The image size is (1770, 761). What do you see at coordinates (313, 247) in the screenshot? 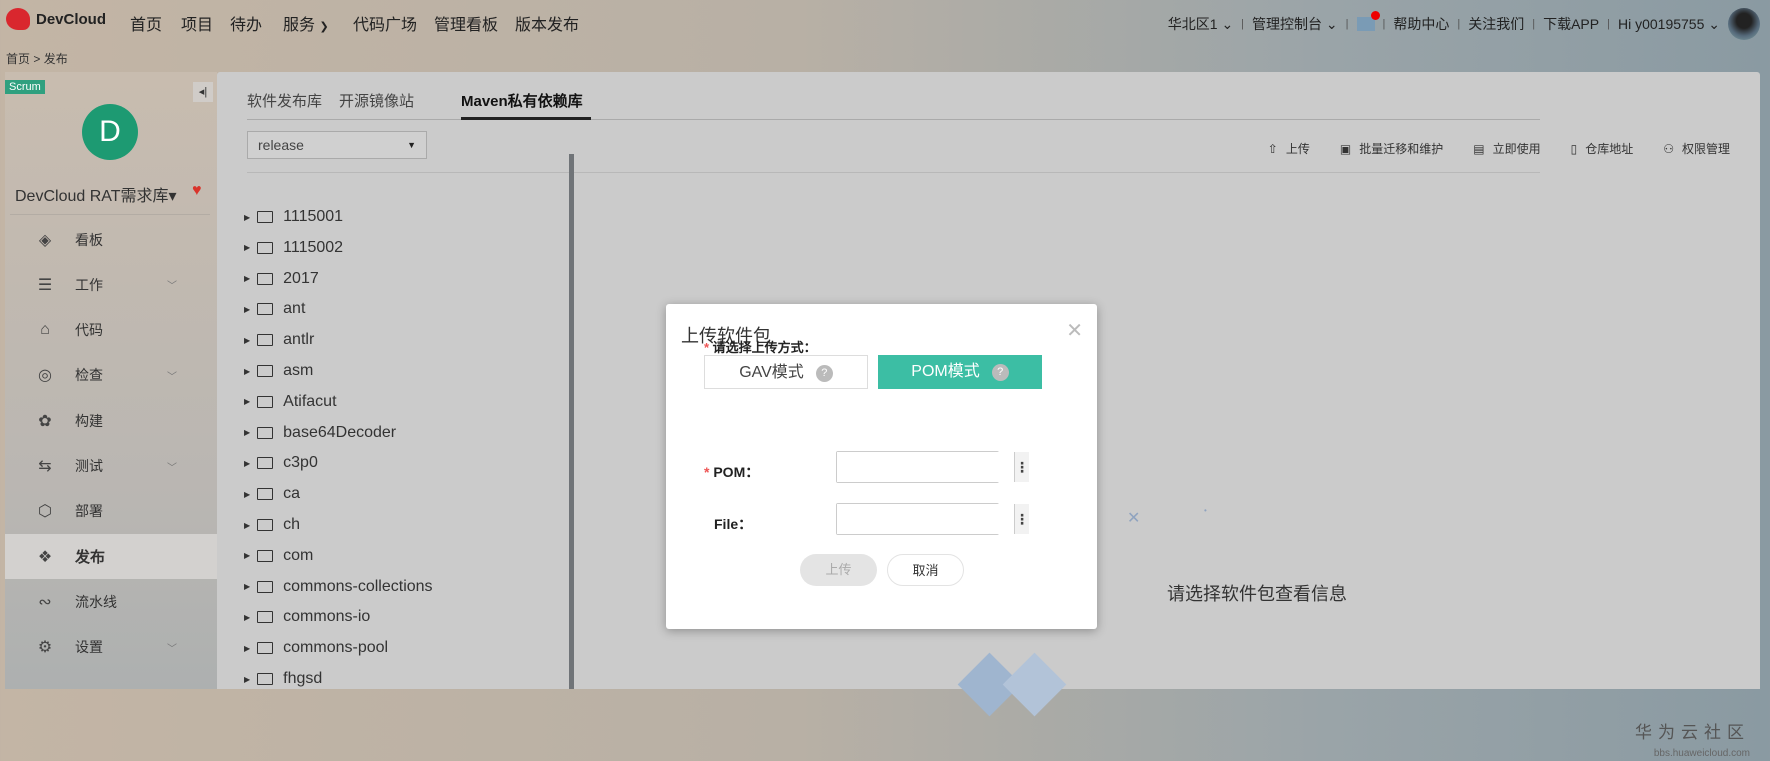
I see `tree-node-label: 1115002` at bounding box center [313, 247].